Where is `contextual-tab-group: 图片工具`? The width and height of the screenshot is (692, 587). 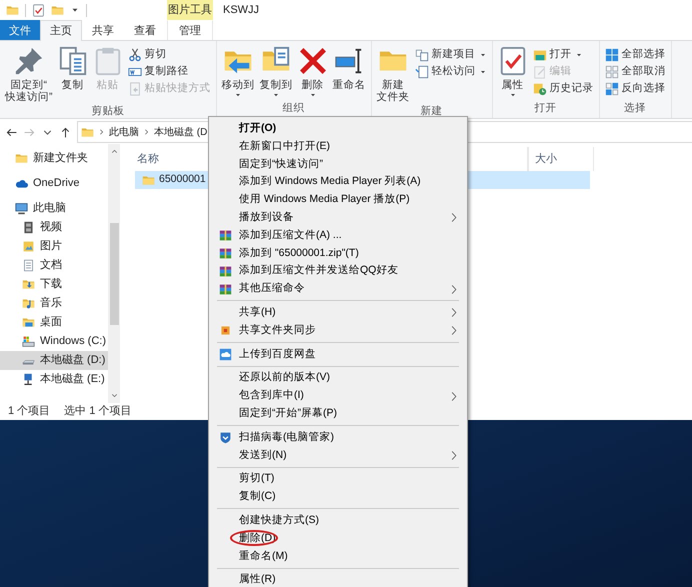
contextual-tab-group: 图片工具 is located at coordinates (190, 10).